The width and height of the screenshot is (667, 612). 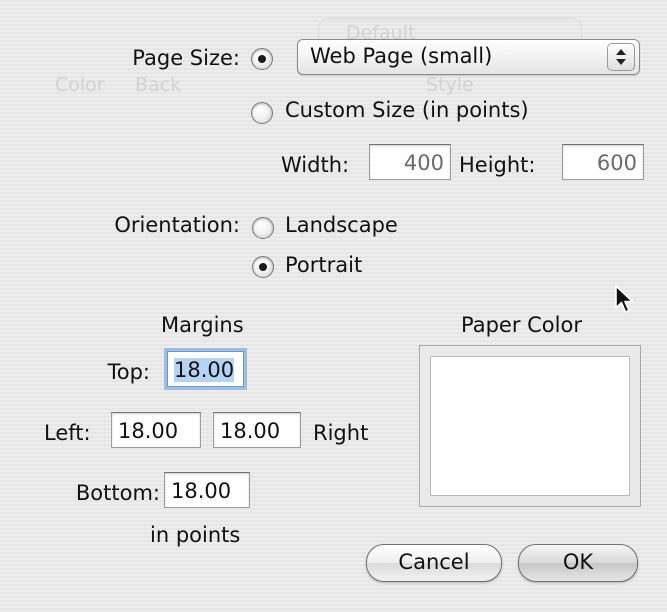 I want to click on margin-top-value: 18.00, so click(x=204, y=370).